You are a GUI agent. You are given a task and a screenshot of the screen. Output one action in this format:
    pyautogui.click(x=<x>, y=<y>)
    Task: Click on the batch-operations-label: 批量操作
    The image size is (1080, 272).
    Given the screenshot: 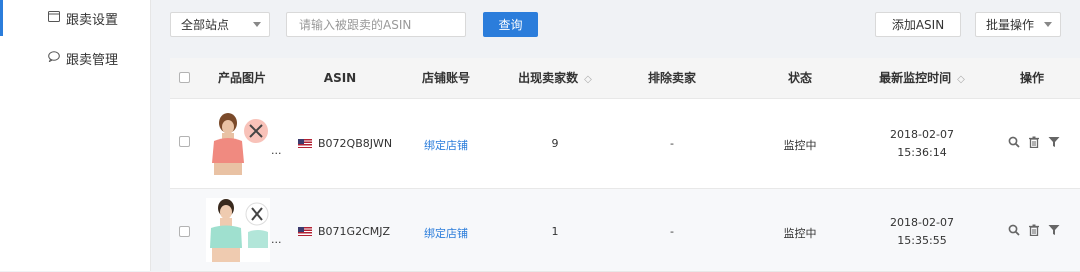 What is the action you would take?
    pyautogui.click(x=1010, y=25)
    